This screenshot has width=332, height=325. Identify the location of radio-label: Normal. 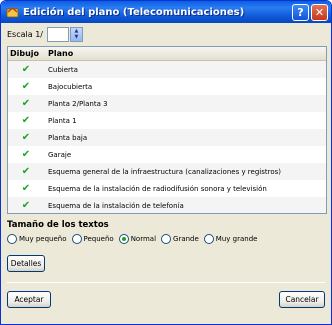
(143, 239).